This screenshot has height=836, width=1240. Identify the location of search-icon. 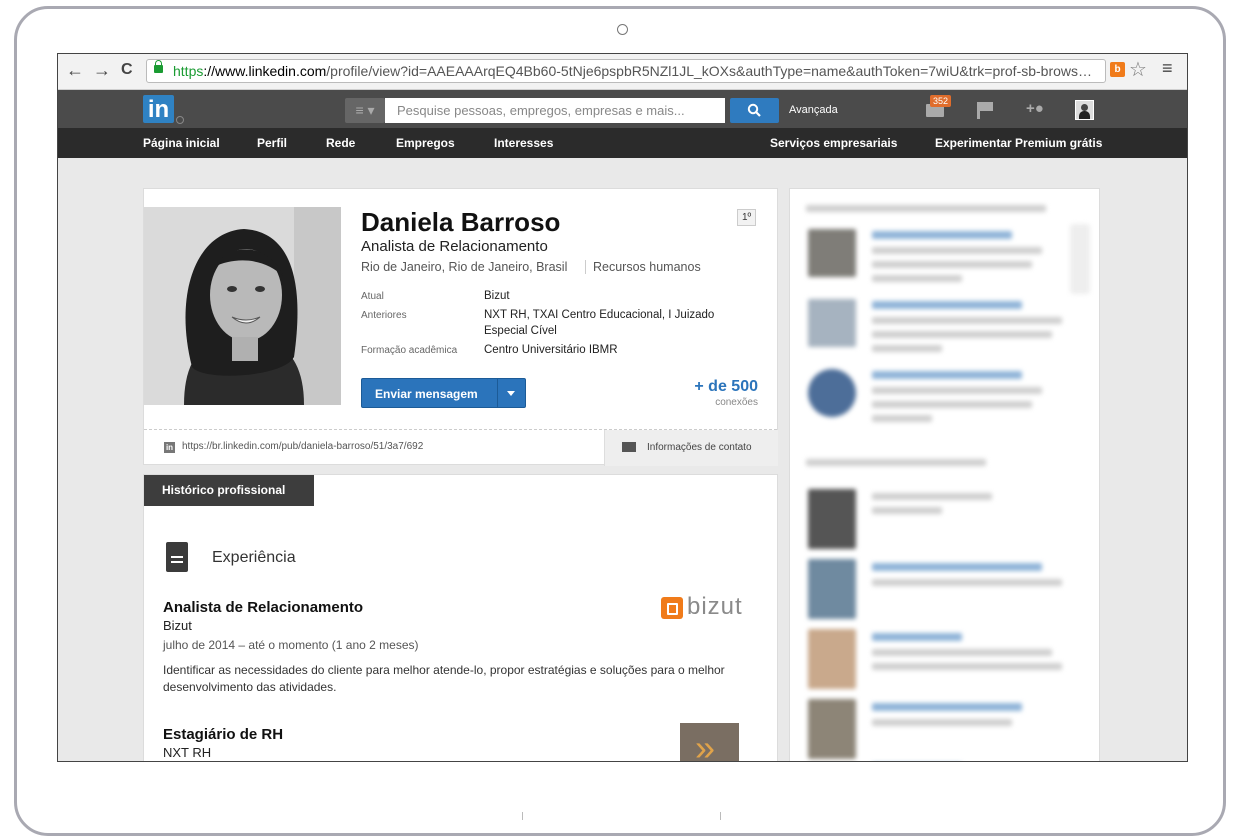
(754, 110).